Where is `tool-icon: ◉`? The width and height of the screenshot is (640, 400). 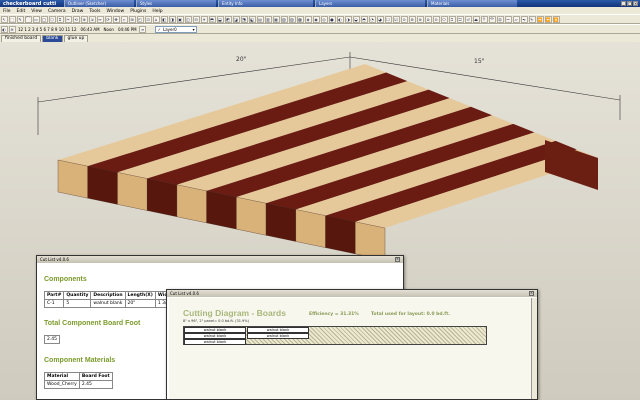
tool-icon: ◉ is located at coordinates (316, 19).